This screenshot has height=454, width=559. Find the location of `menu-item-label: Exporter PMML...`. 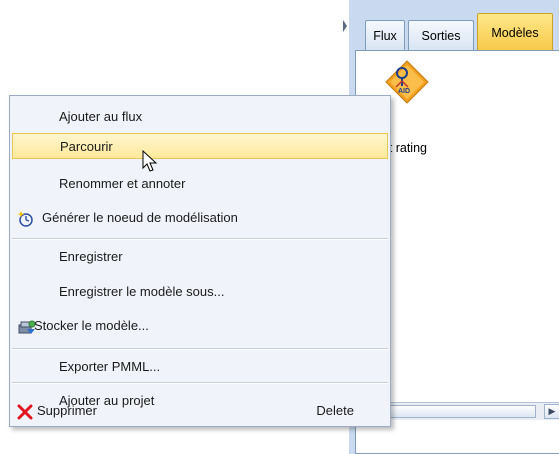

menu-item-label: Exporter PMML... is located at coordinates (110, 366).